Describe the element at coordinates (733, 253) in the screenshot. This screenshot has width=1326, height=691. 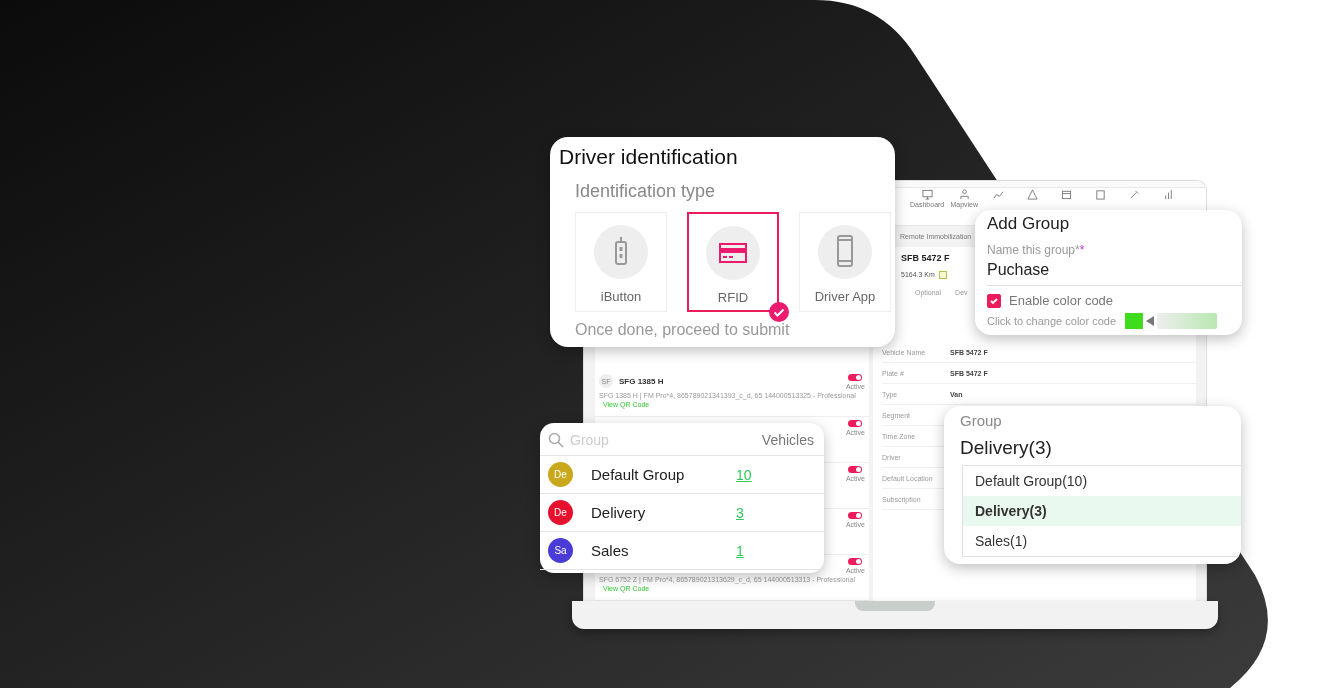
I see `card-icon` at that location.